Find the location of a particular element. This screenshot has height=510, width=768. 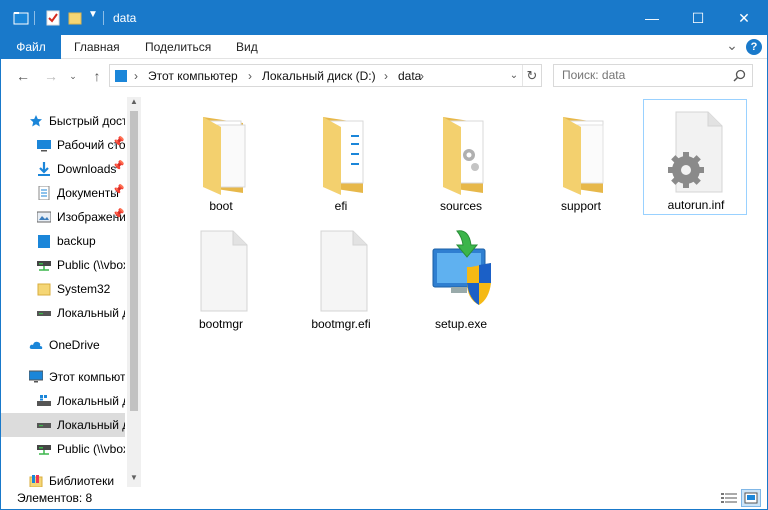

breadcrumb-data: data is located at coordinates (409, 76).